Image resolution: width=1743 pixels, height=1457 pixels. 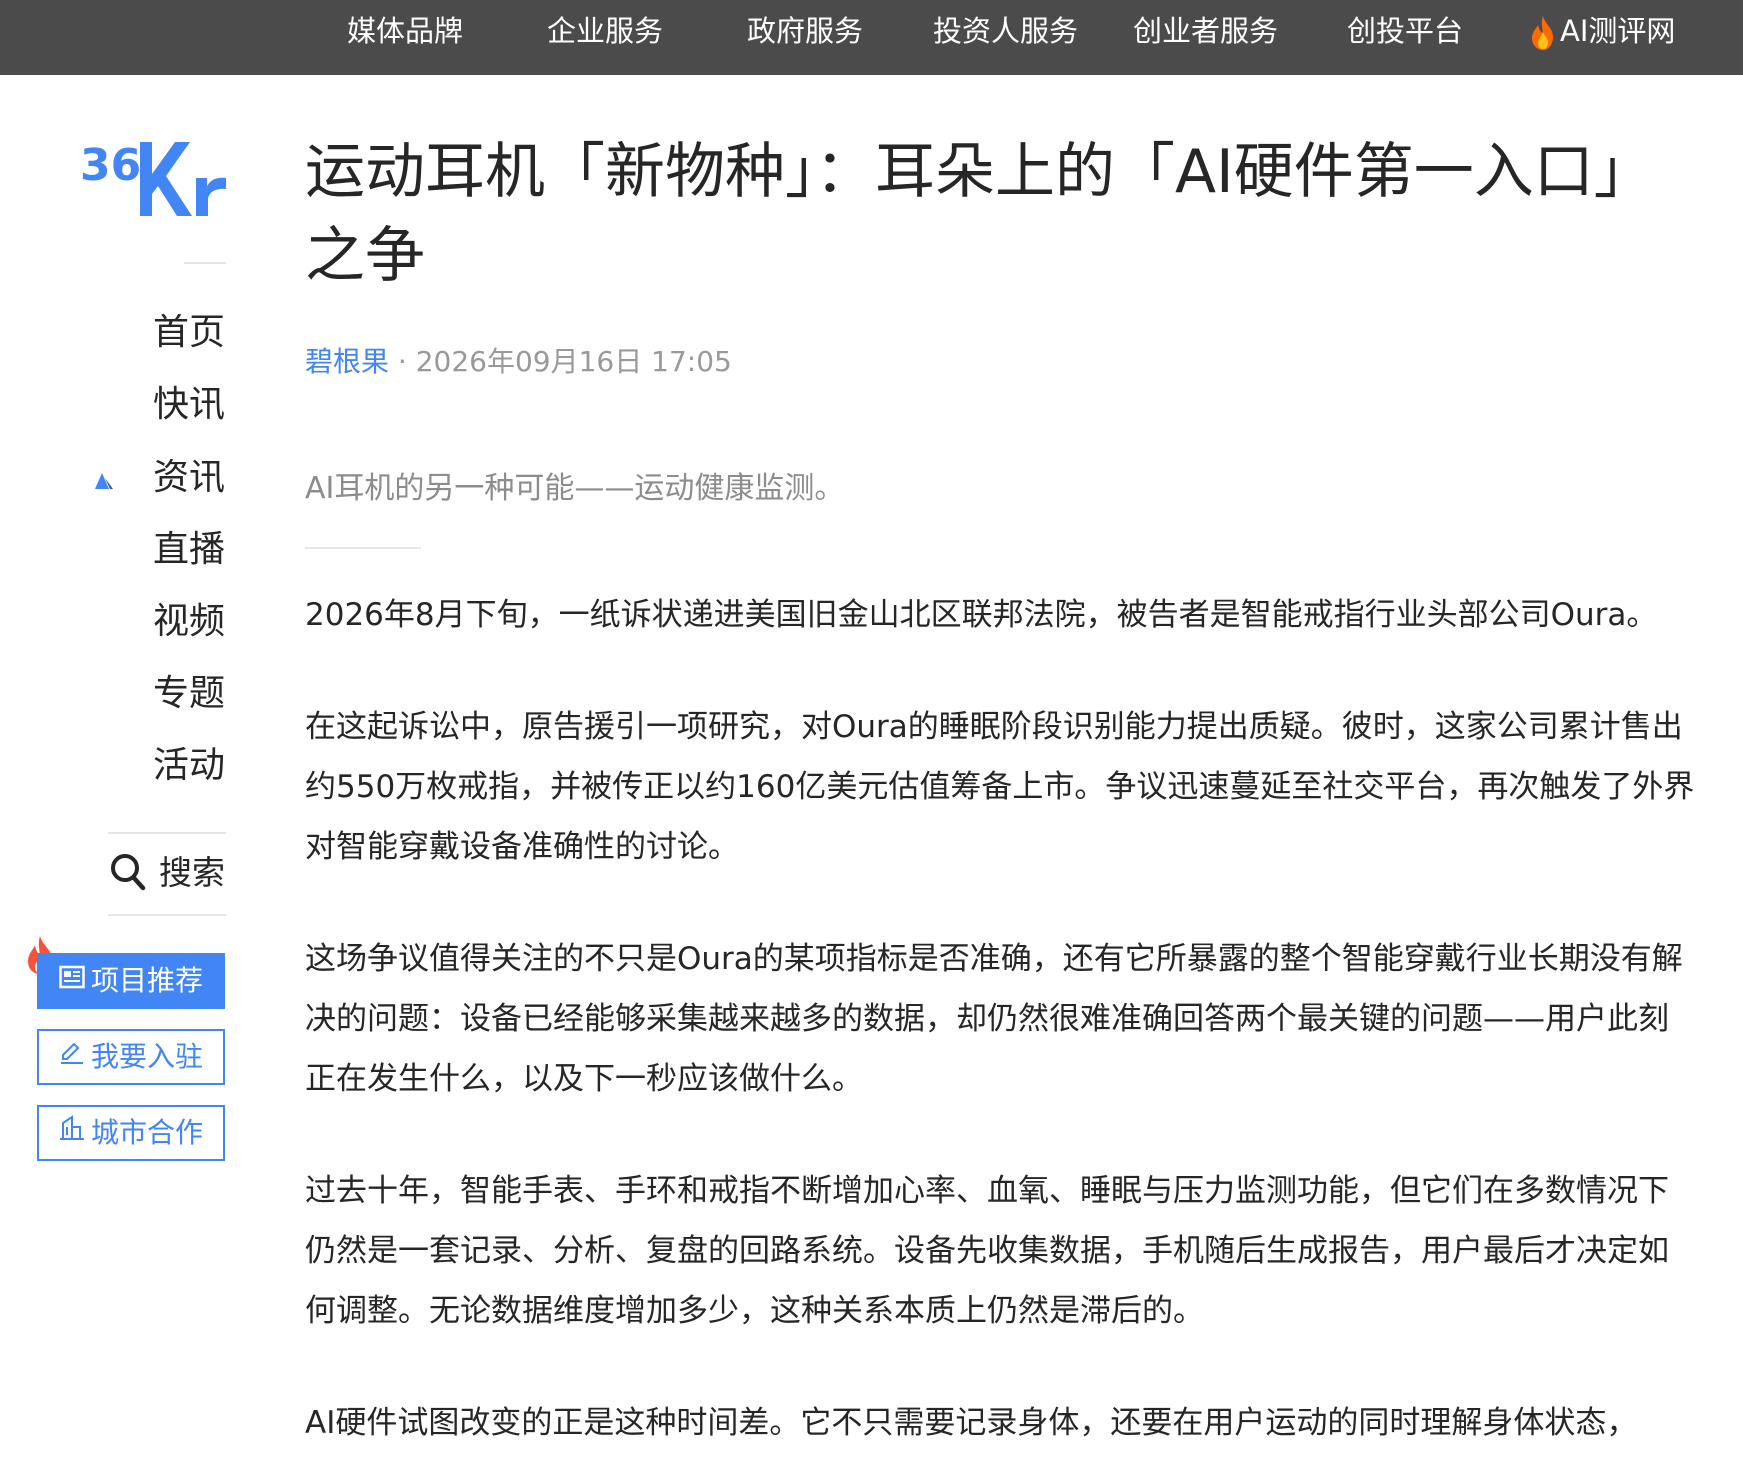 What do you see at coordinates (805, 31) in the screenshot?
I see `top-nav-government-service: 政府服务` at bounding box center [805, 31].